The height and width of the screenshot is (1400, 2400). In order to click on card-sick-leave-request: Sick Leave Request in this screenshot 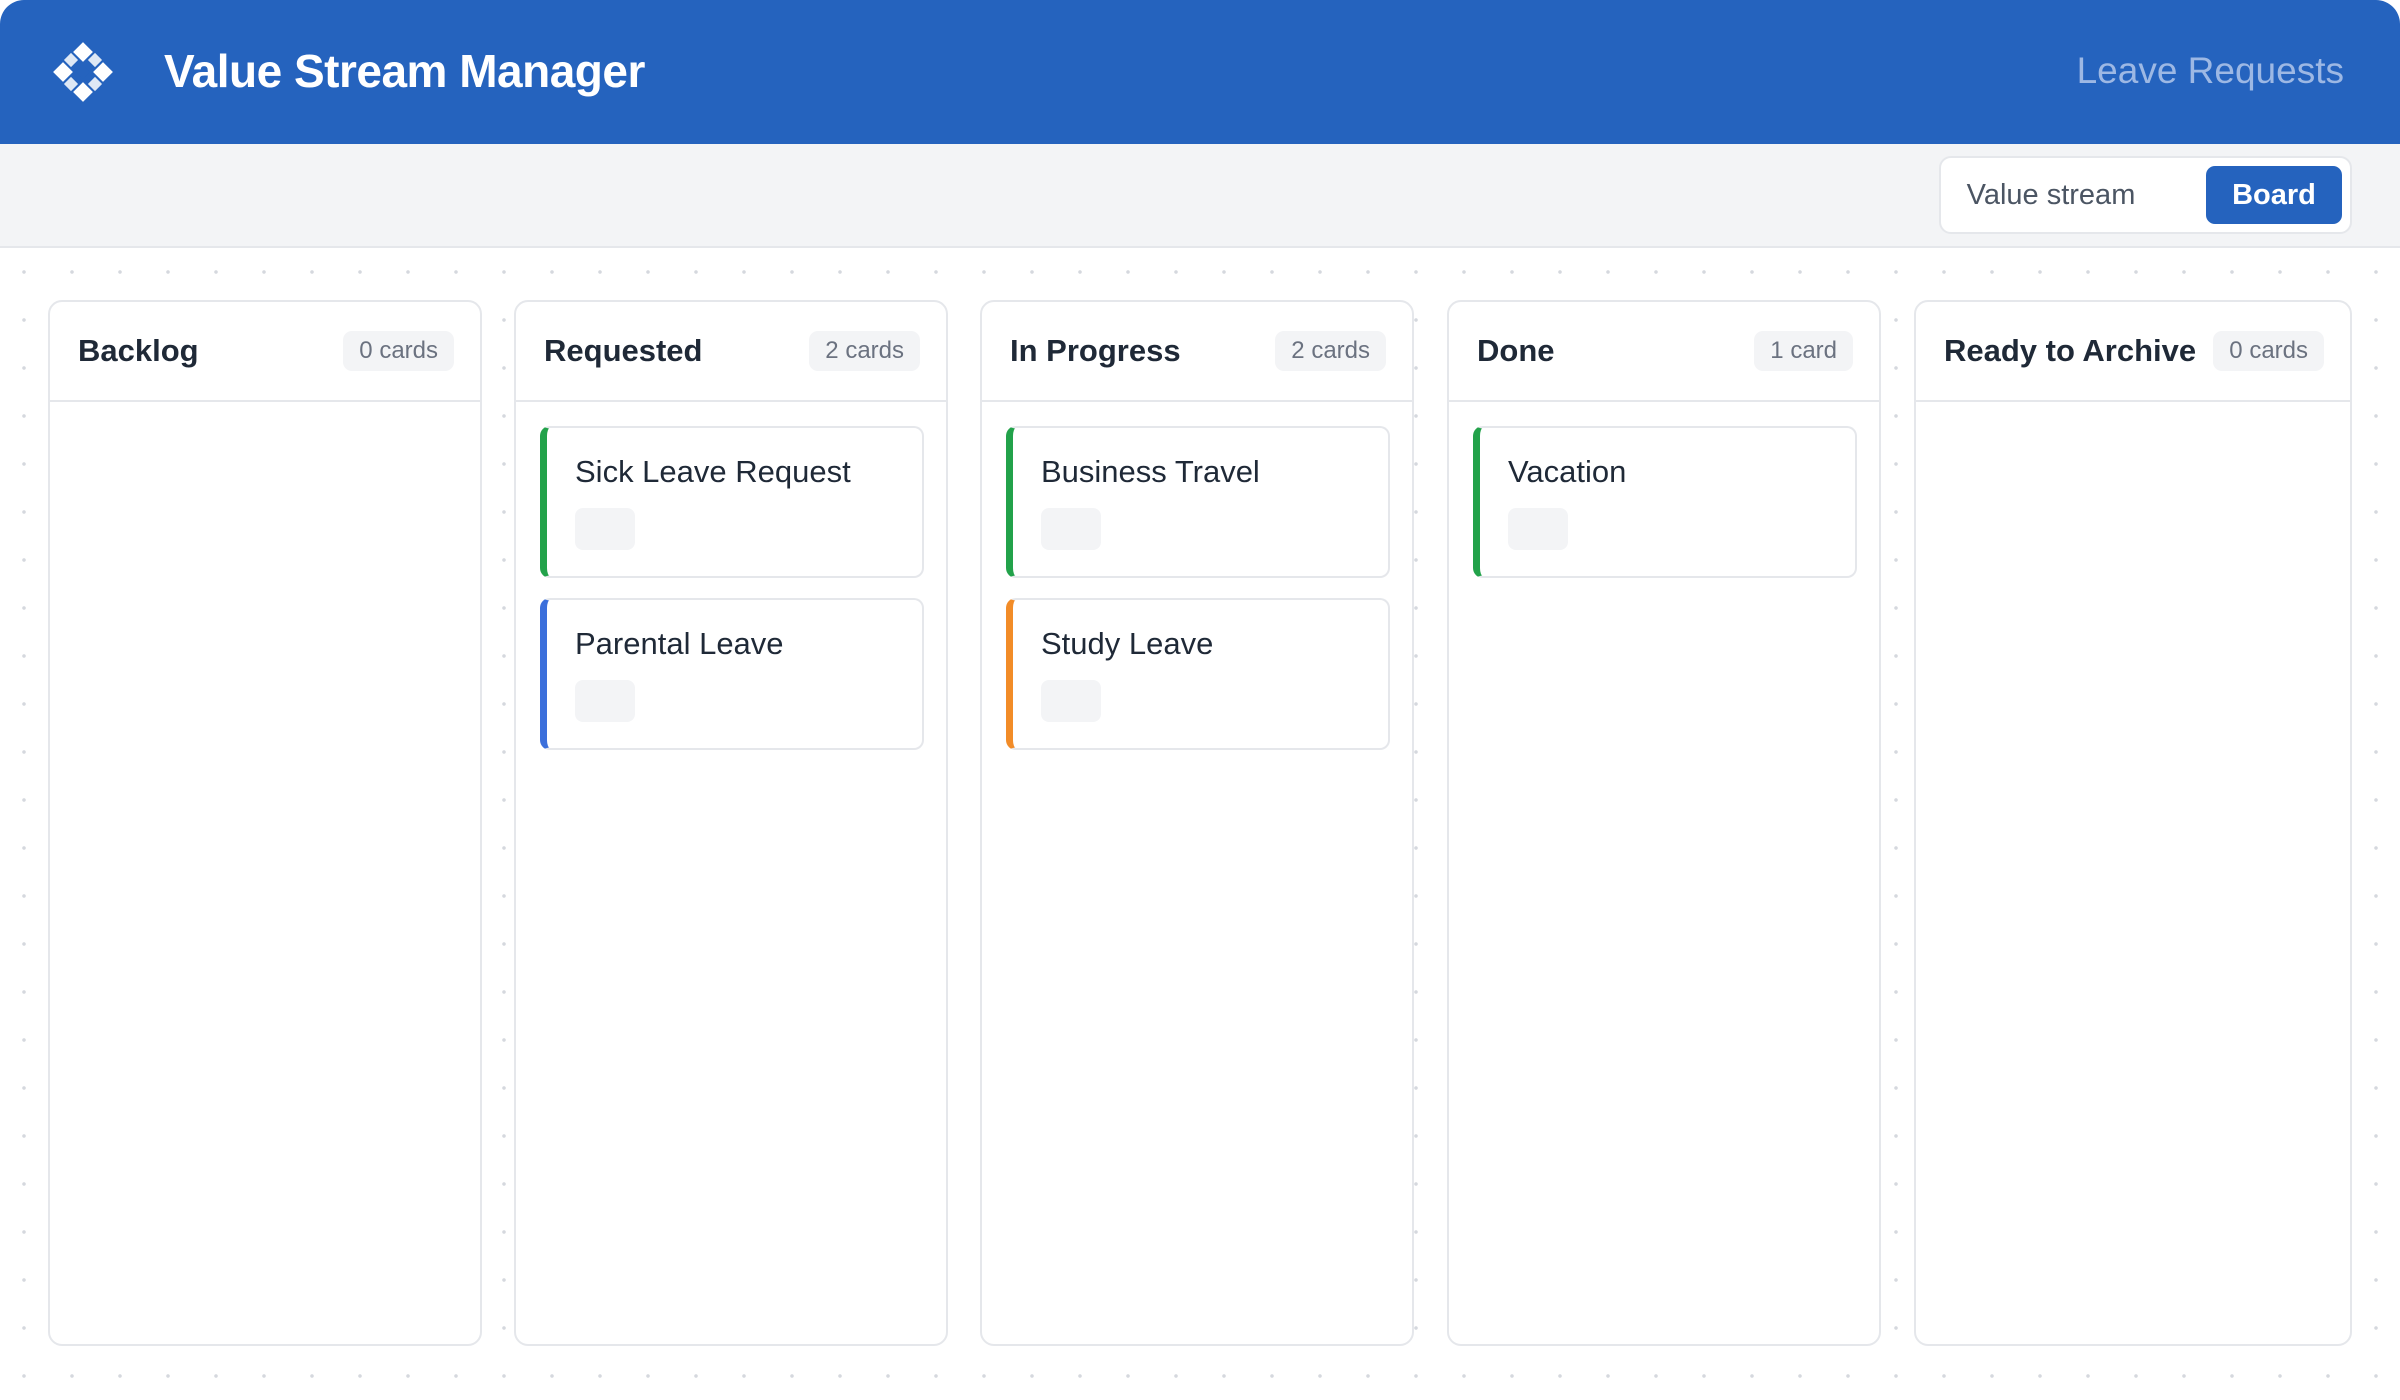, I will do `click(732, 502)`.